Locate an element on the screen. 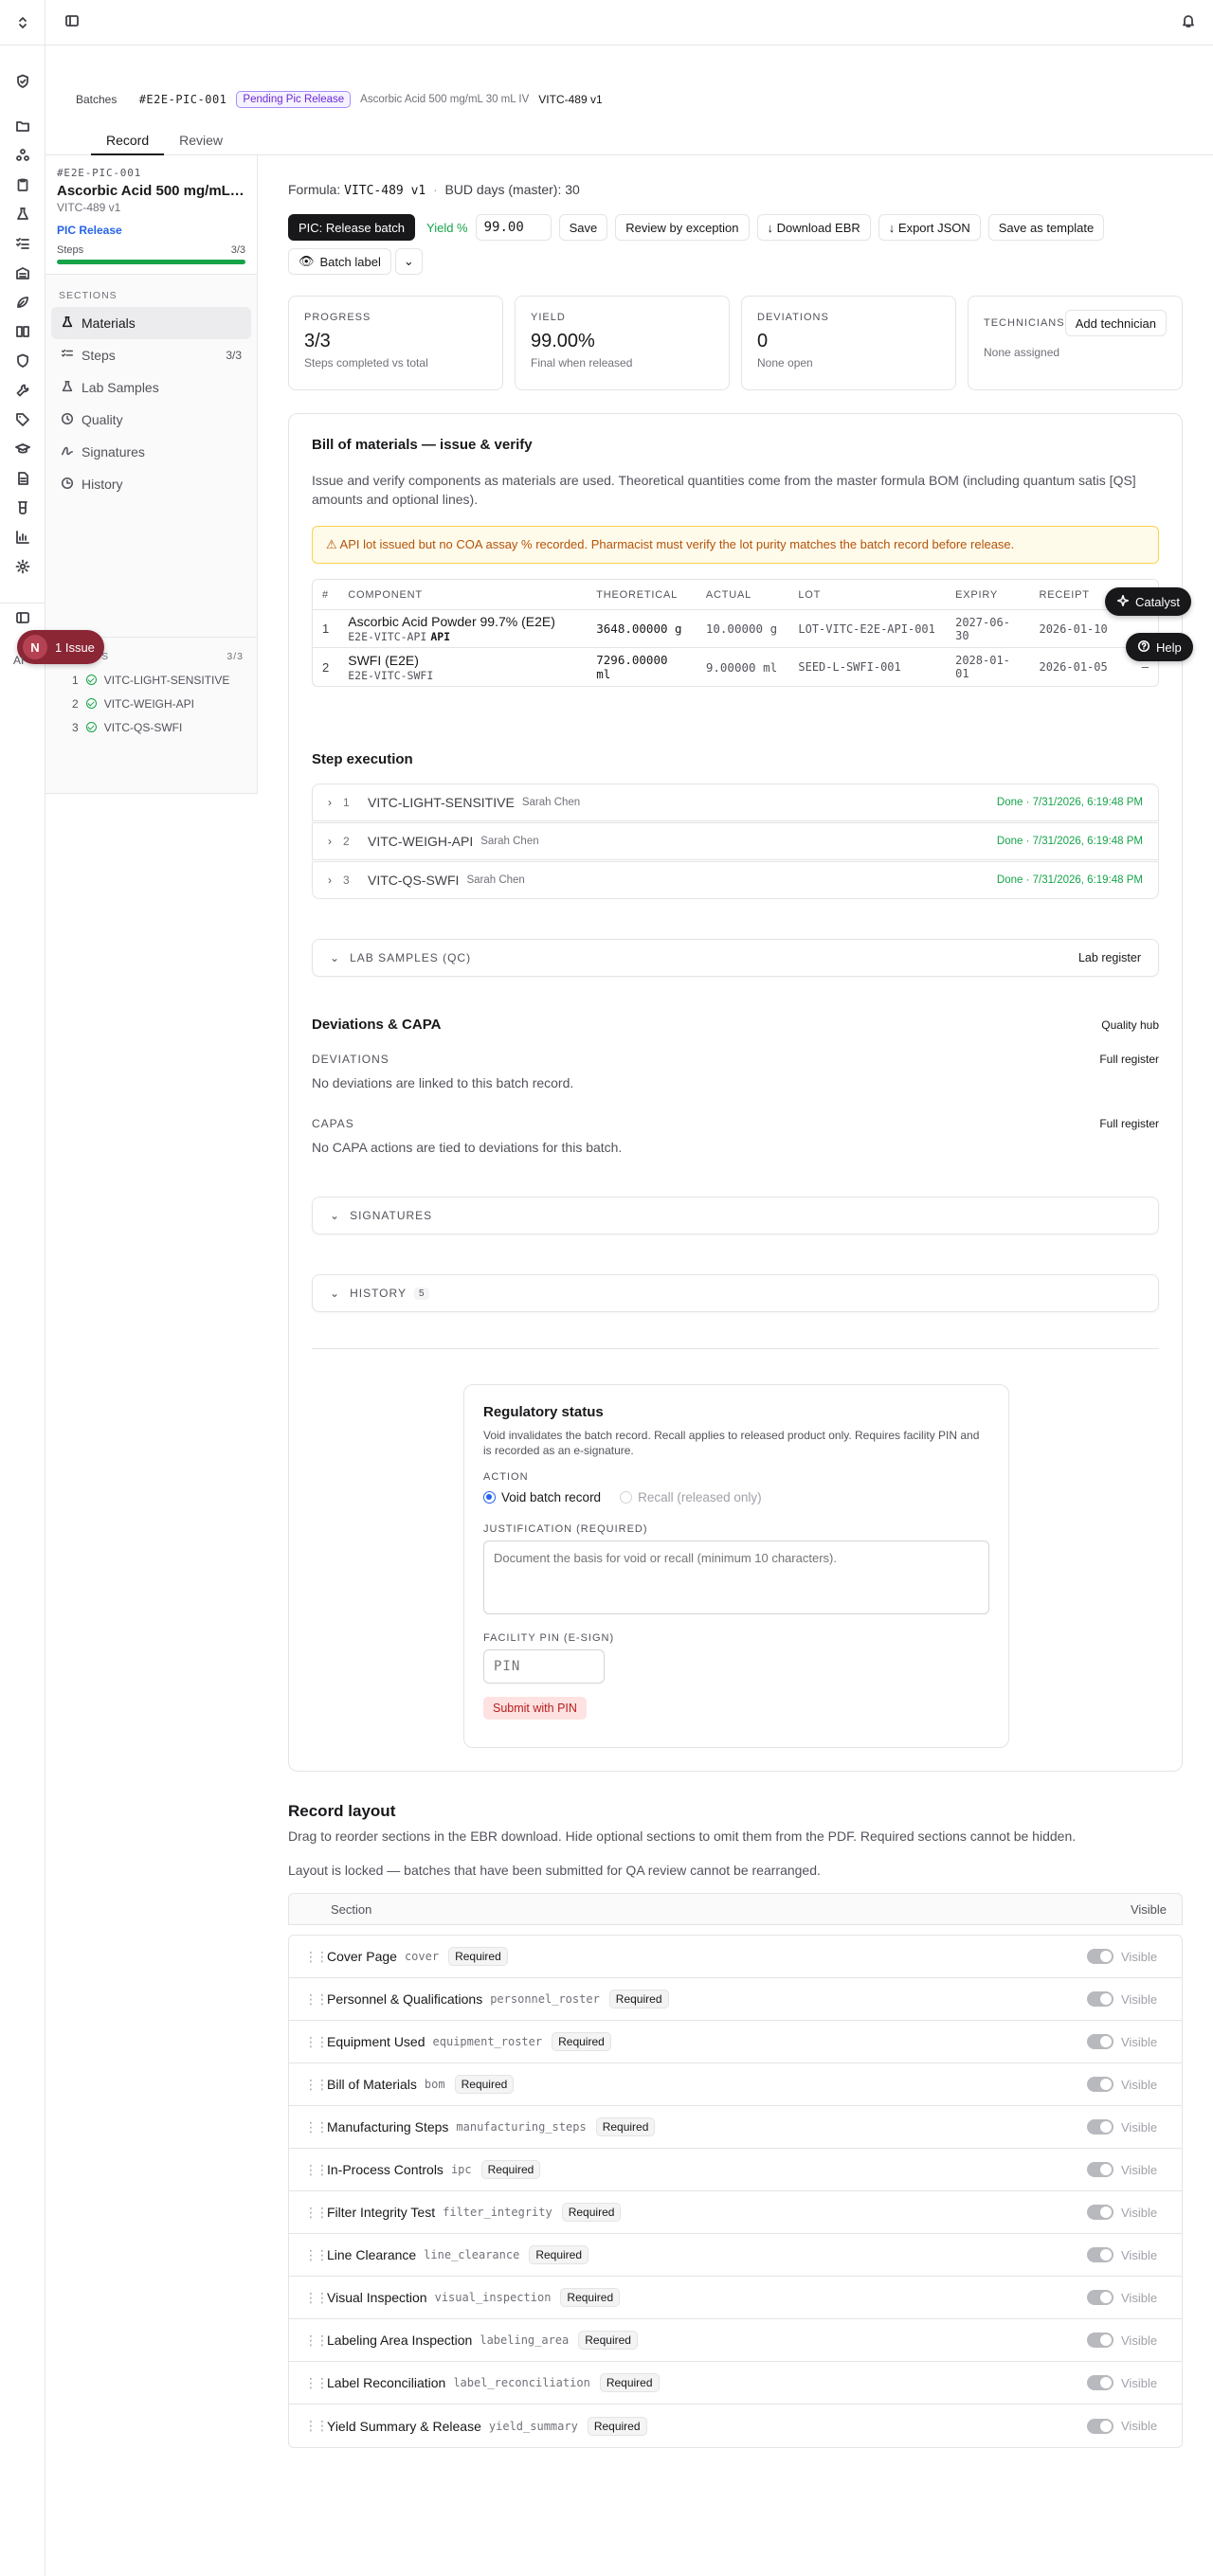  book-icon is located at coordinates (22, 331).